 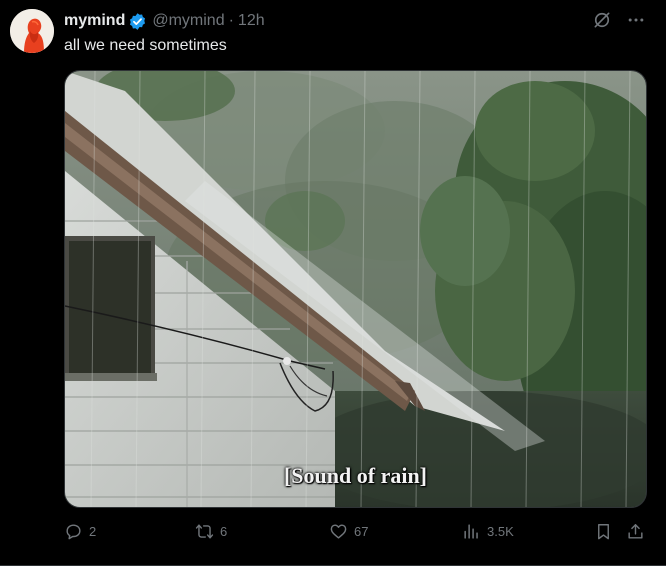 I want to click on repost-button: 6, so click(x=211, y=531).